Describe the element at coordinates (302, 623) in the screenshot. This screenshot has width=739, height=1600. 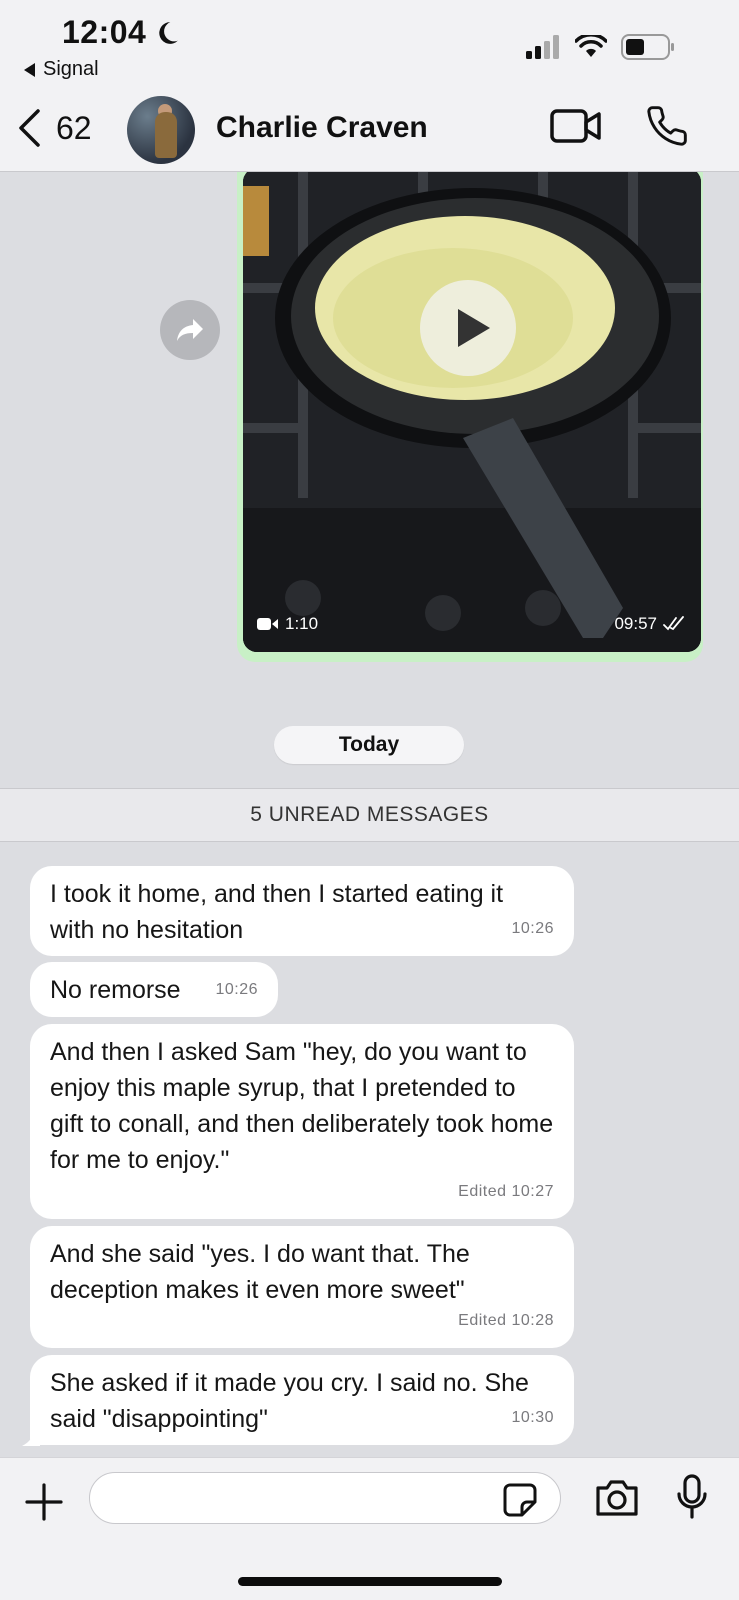
I see `video-duration-text: 1:10` at that location.